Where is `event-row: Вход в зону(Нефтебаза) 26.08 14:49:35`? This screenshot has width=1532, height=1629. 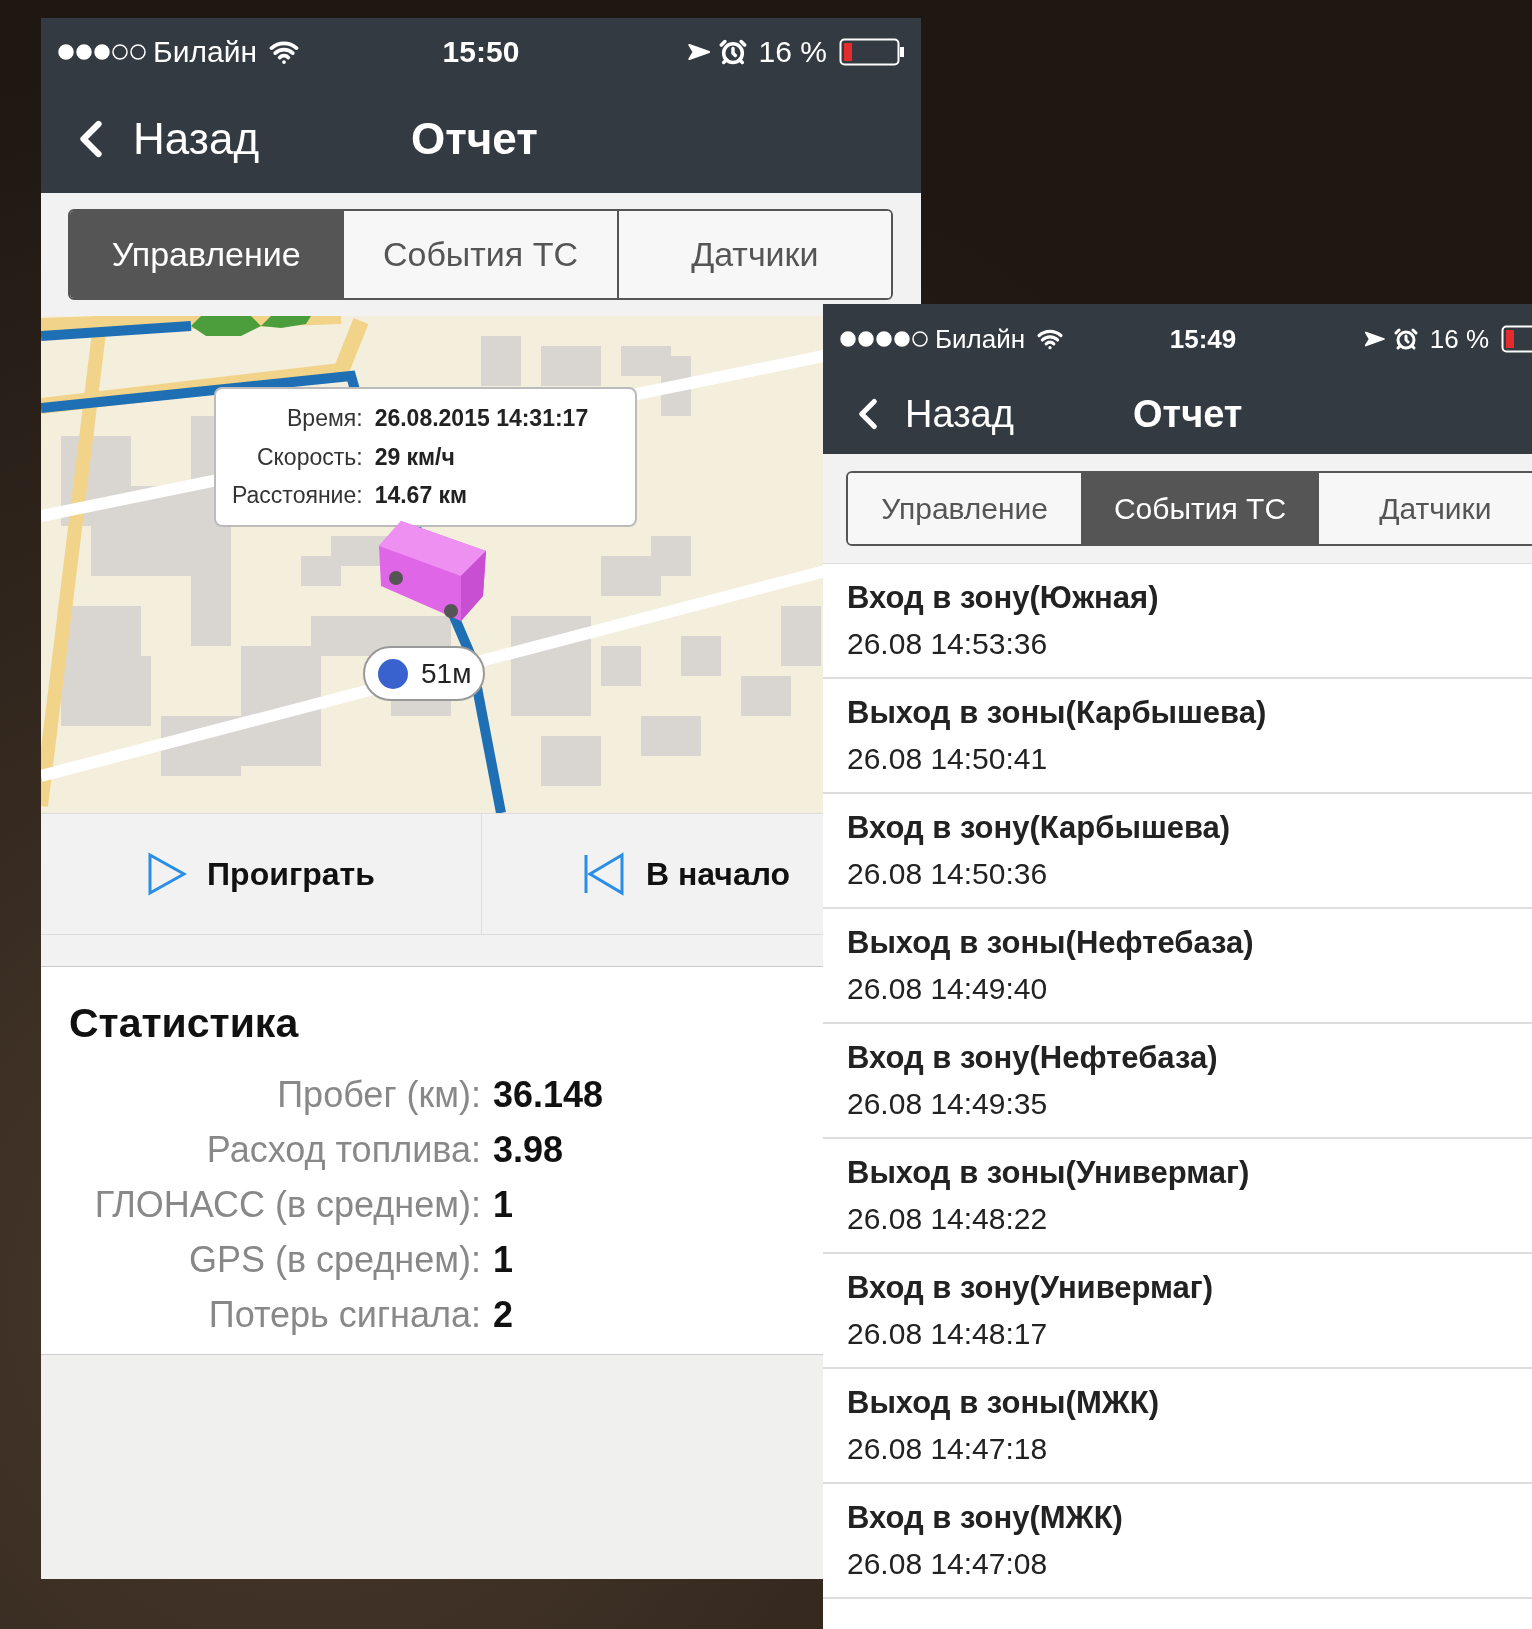 event-row: Вход в зону(Нефтебаза) 26.08 14:49:35 is located at coordinates (1177, 1081).